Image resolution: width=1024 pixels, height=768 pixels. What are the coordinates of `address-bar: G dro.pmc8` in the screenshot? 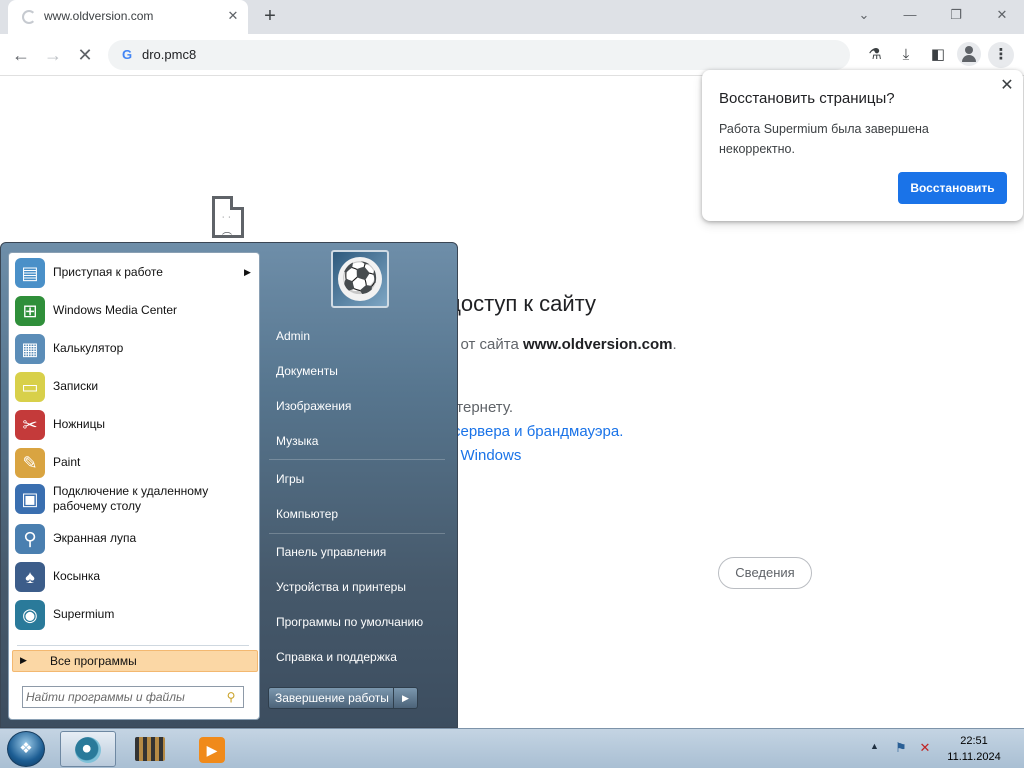 It's located at (479, 55).